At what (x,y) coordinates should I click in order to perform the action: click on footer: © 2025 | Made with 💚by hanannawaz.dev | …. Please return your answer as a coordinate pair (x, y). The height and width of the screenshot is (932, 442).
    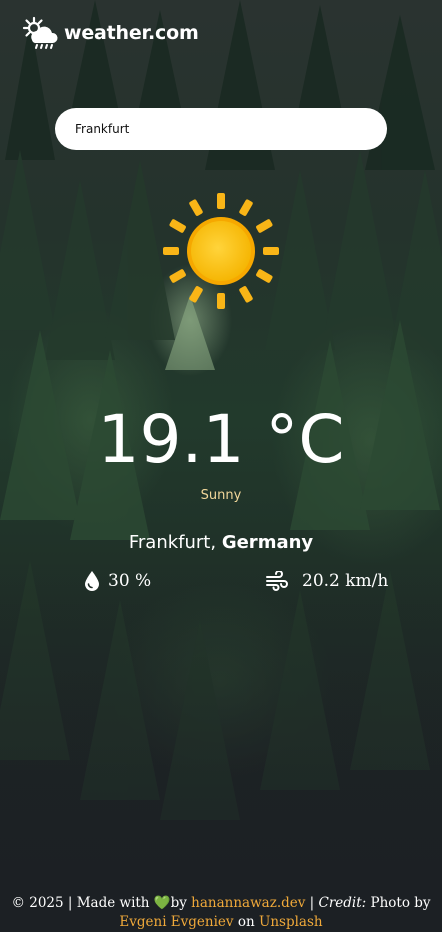
    Looking at the image, I should click on (221, 913).